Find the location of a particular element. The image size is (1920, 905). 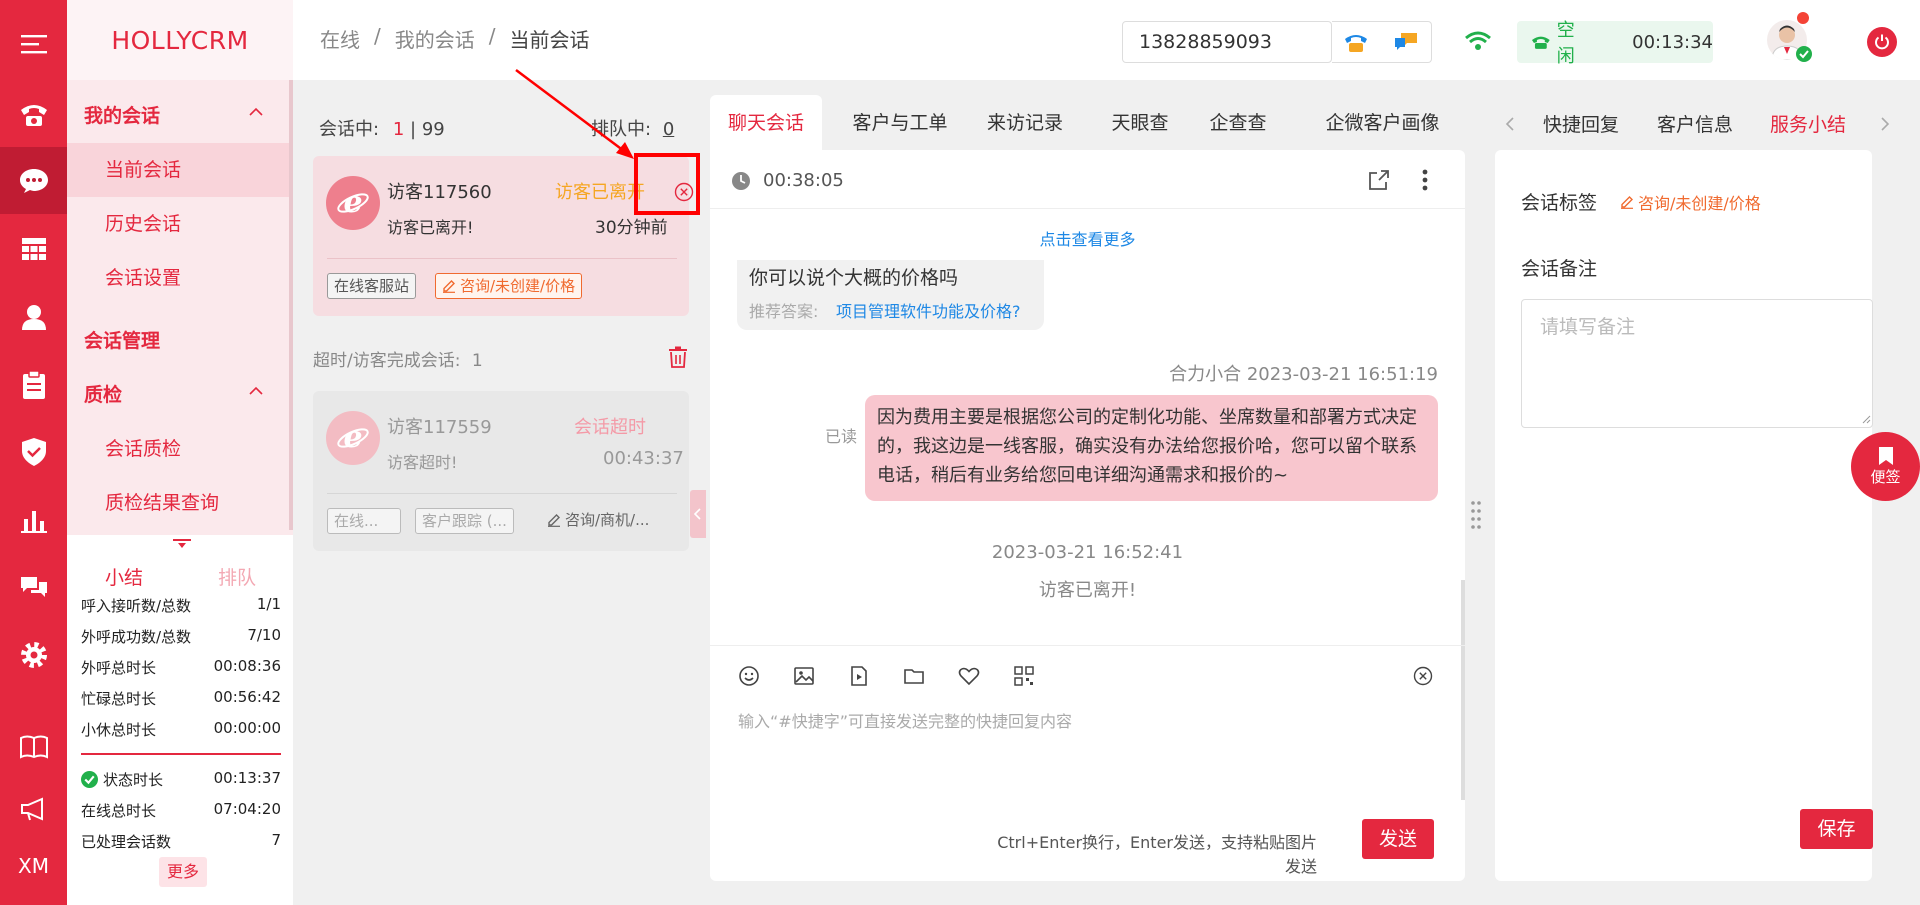

power-button is located at coordinates (1882, 42).